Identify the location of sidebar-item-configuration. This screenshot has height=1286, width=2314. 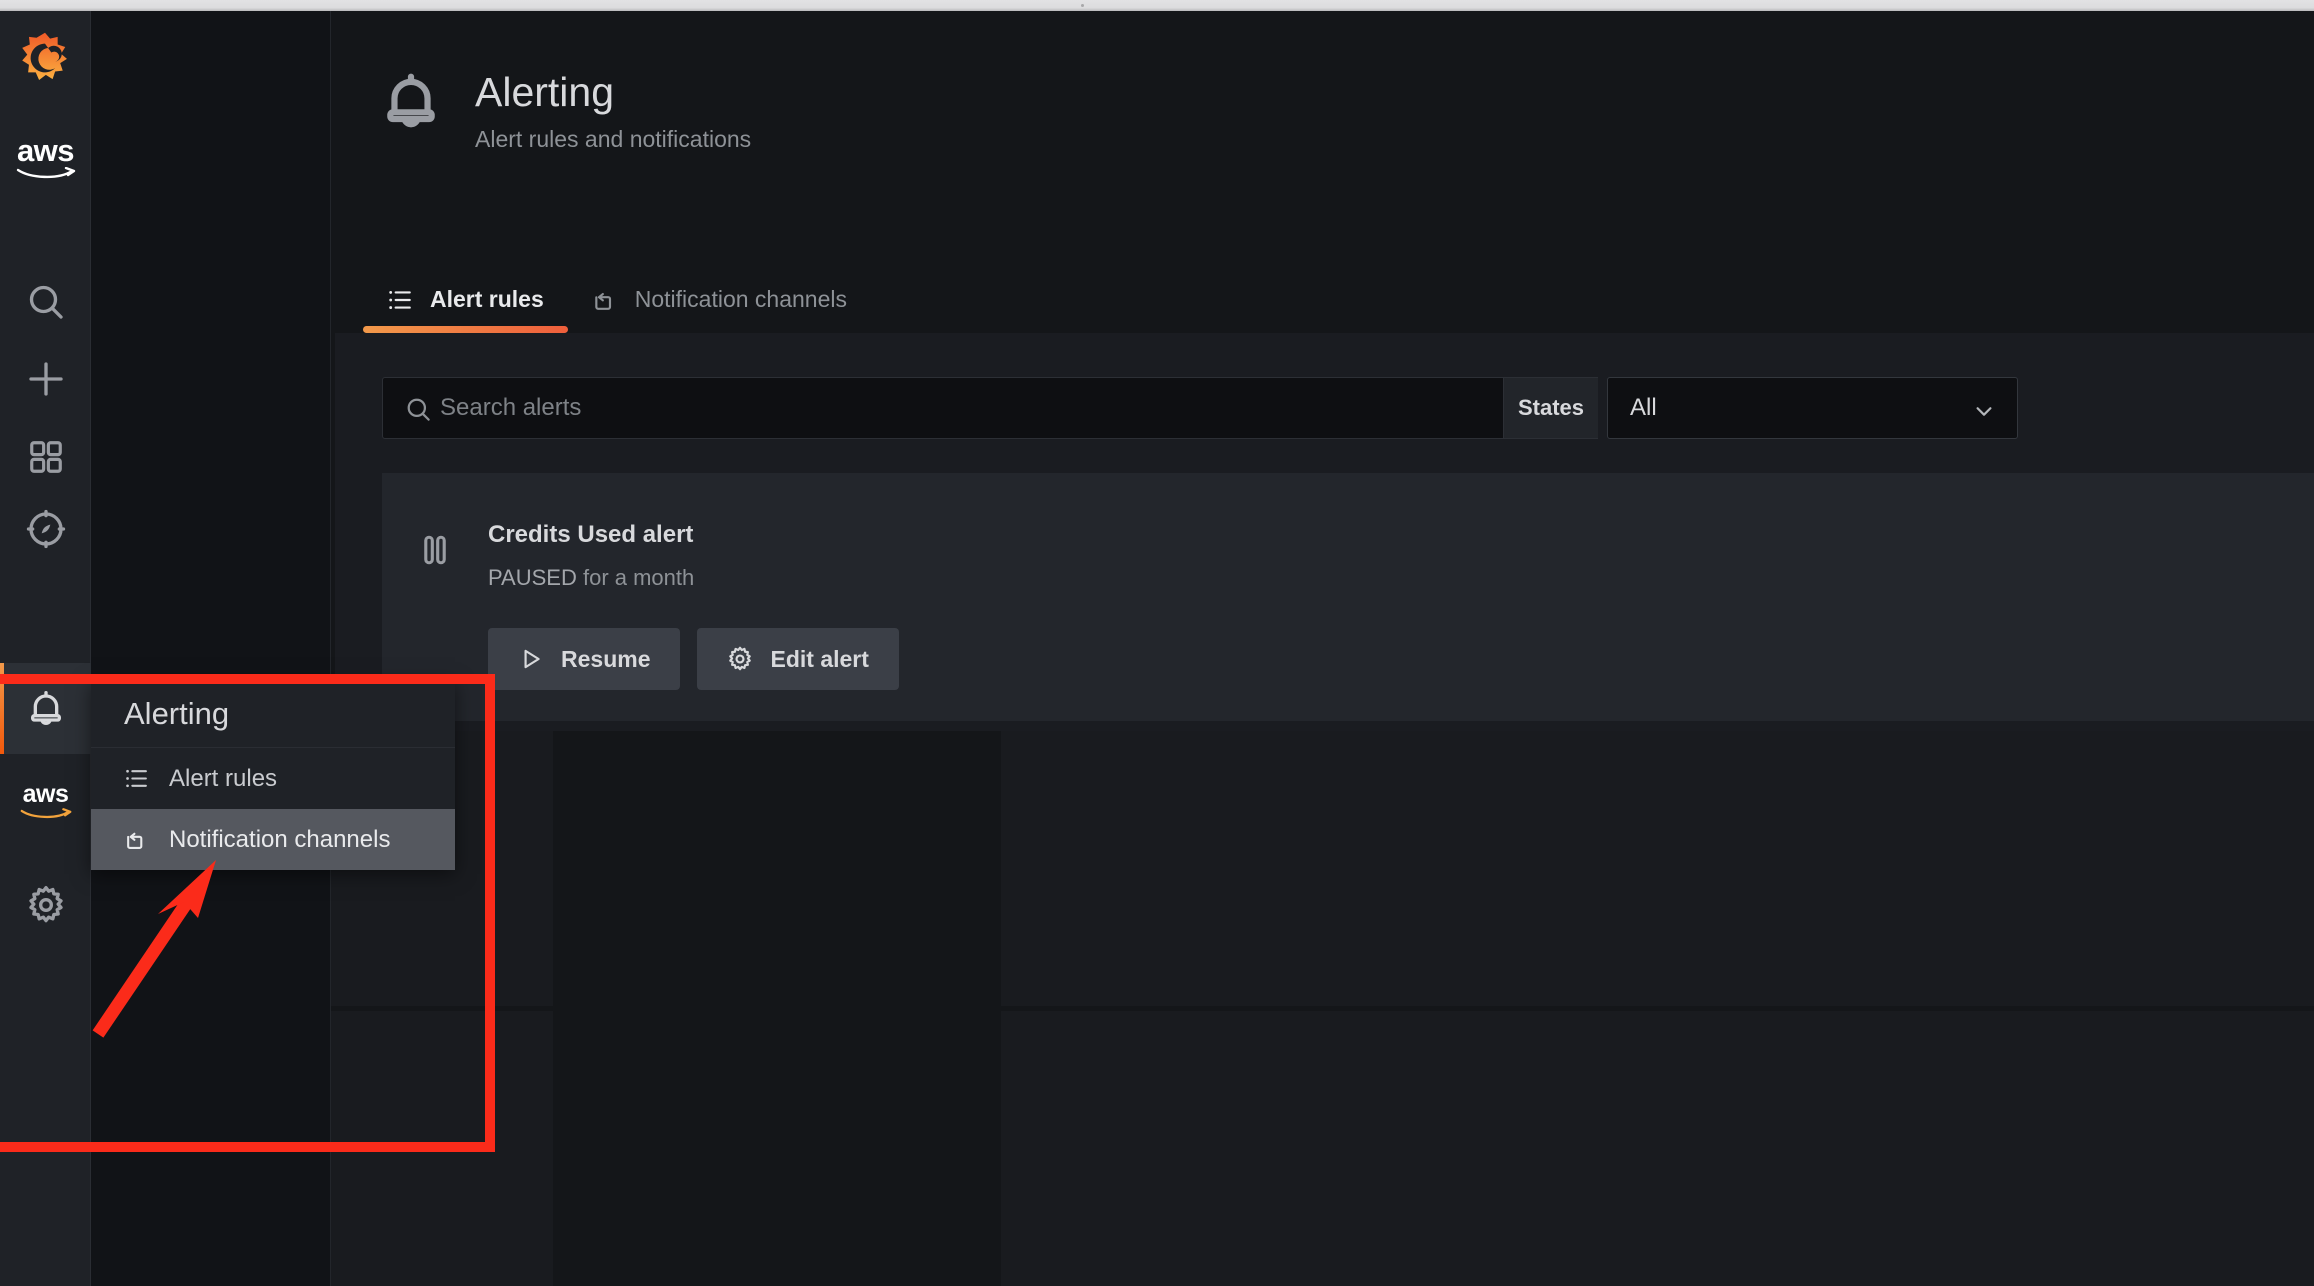
(45, 904).